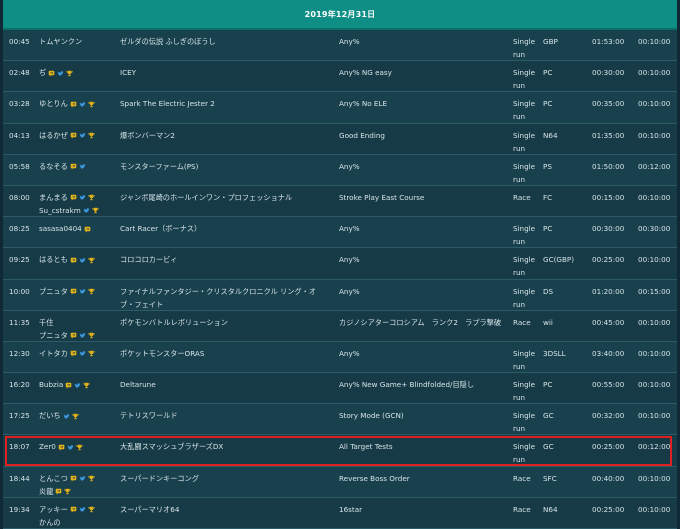 Image resolution: width=680 pixels, height=529 pixels. I want to click on cell-time: 11:35, so click(19, 322).